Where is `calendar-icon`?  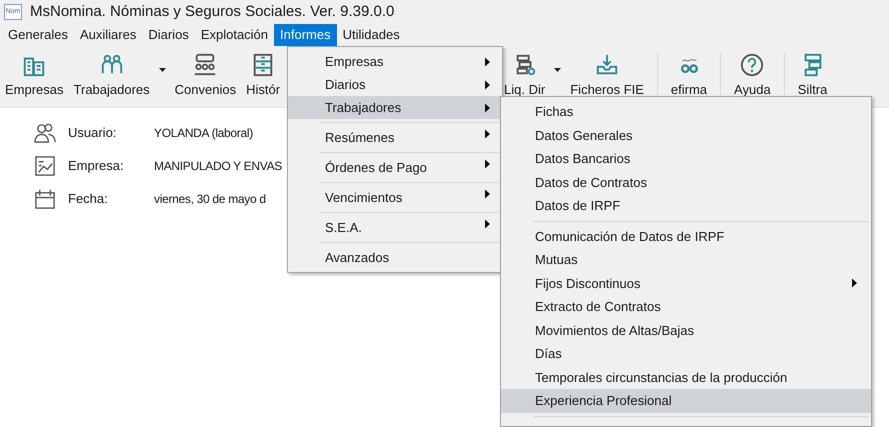 calendar-icon is located at coordinates (45, 199).